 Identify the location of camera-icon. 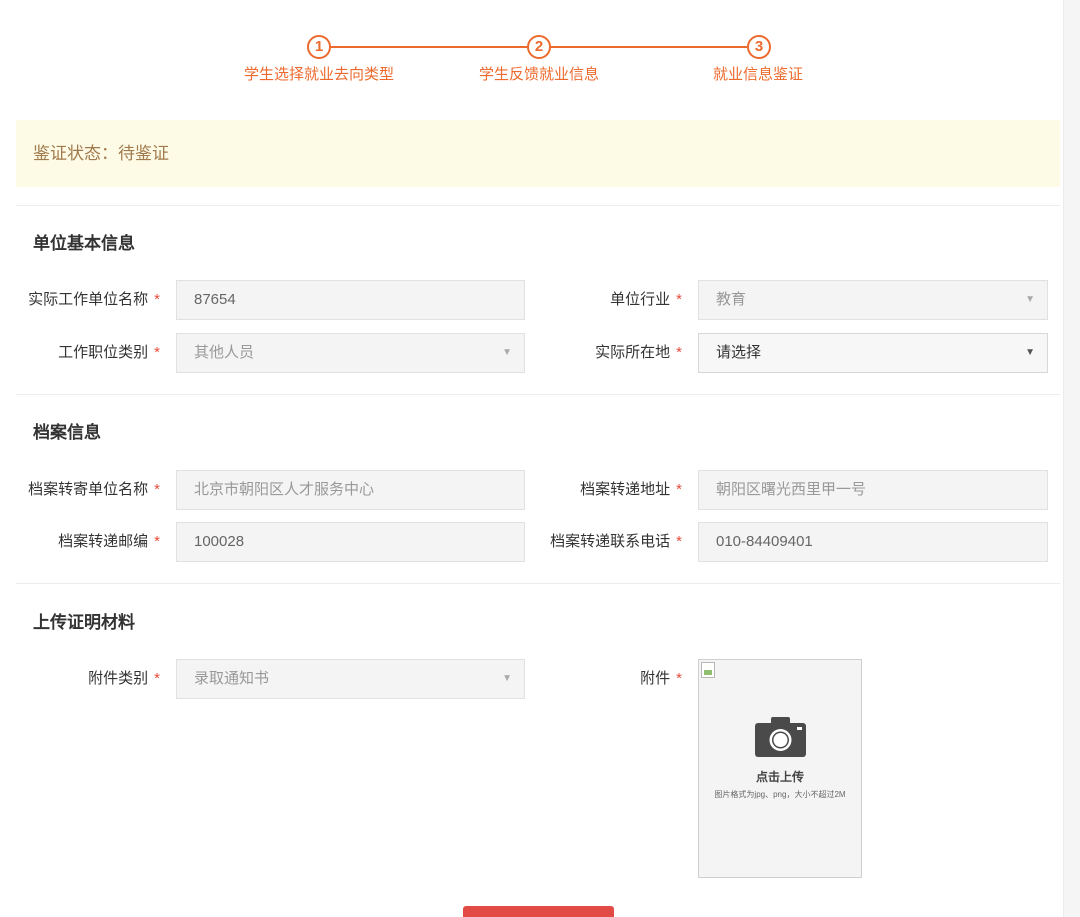
(780, 737).